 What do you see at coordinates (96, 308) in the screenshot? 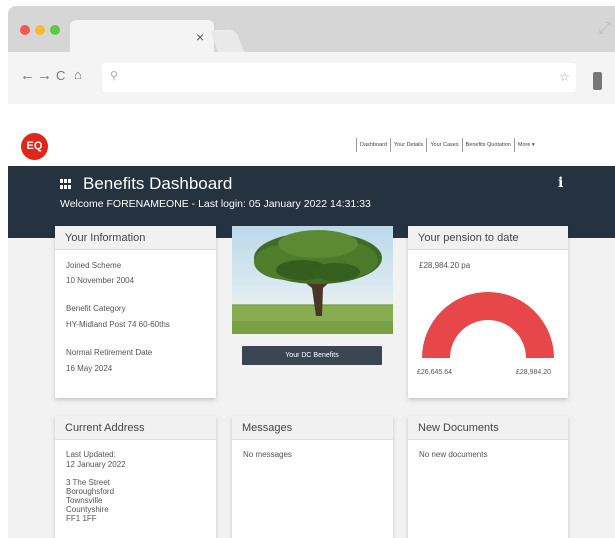
I see `benefit-category-label: Benefit Category` at bounding box center [96, 308].